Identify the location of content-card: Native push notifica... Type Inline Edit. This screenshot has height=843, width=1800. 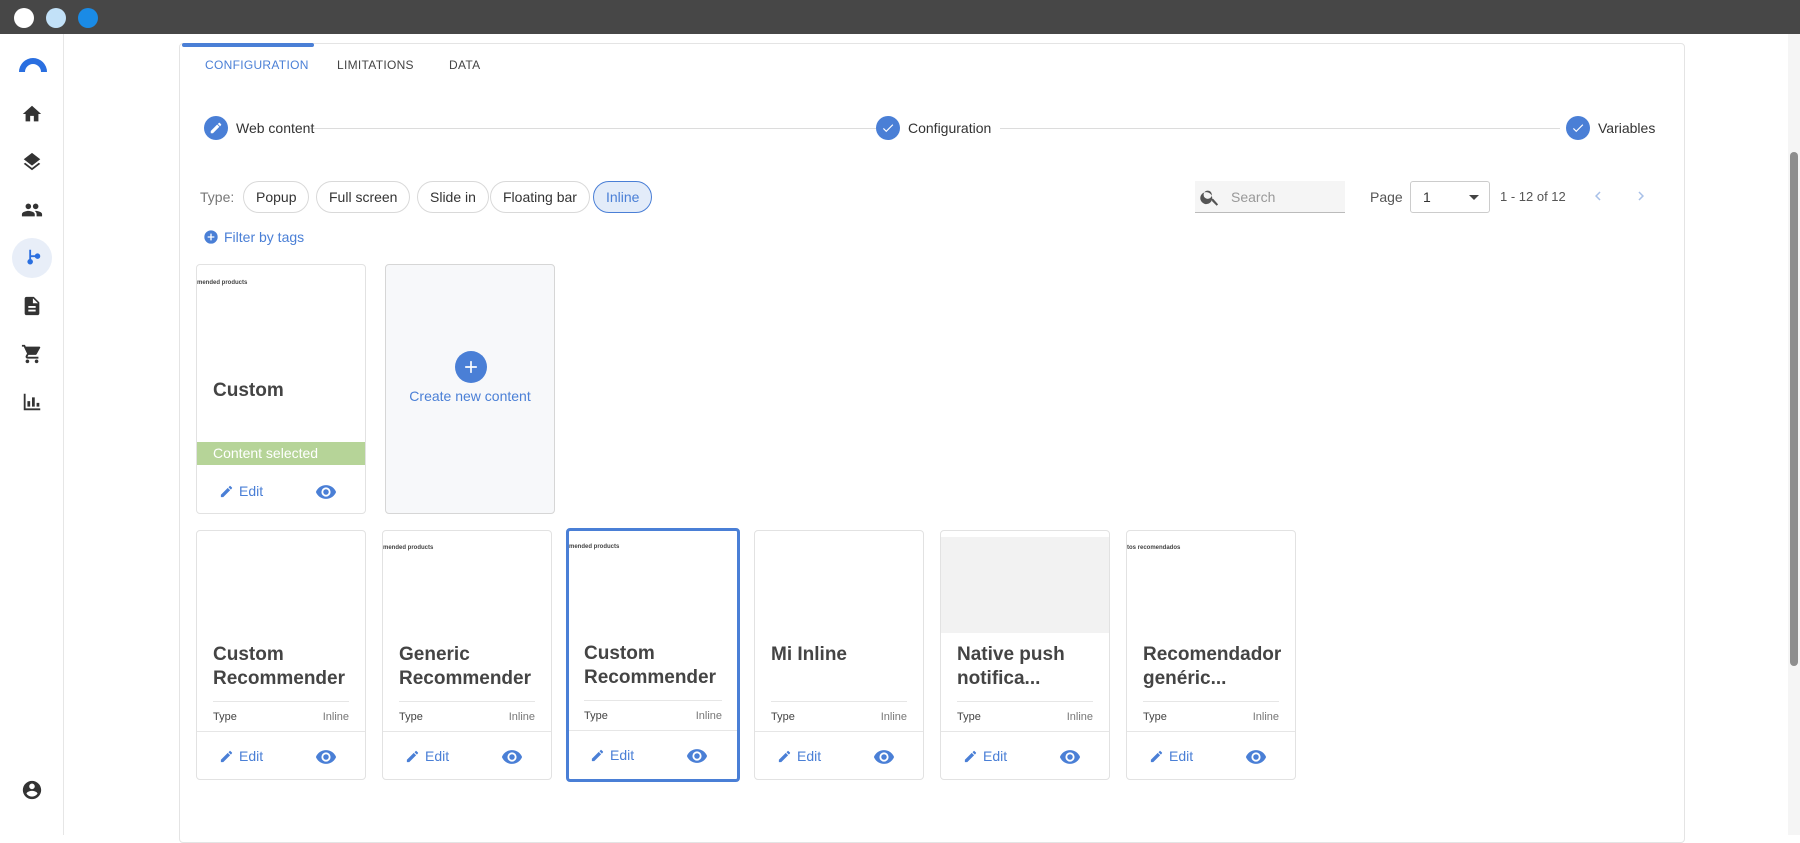
(1025, 655).